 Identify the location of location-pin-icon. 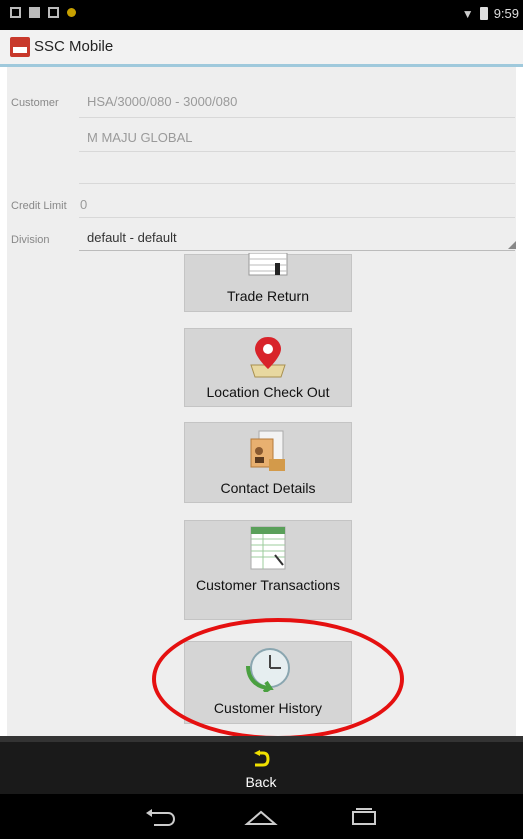
(268, 357).